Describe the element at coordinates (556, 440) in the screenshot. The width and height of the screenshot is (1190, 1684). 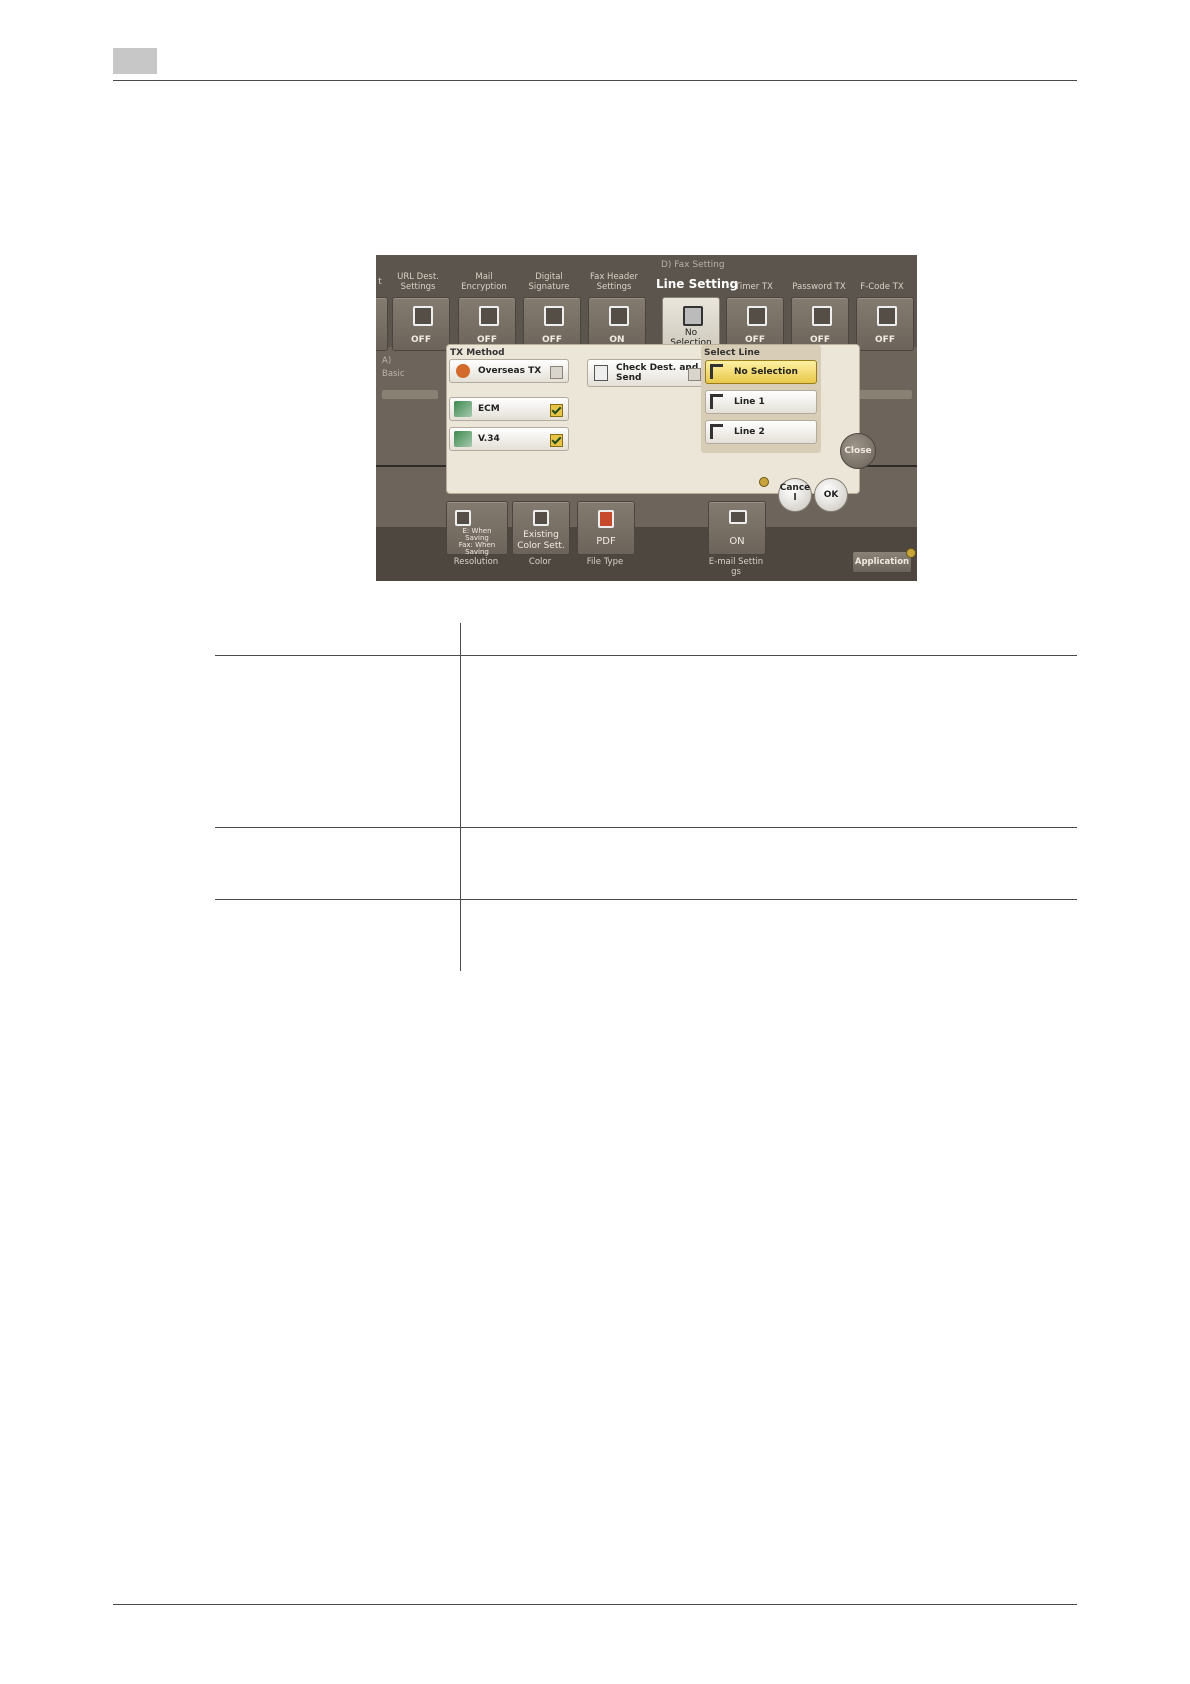
I see `v34-checkbox` at that location.